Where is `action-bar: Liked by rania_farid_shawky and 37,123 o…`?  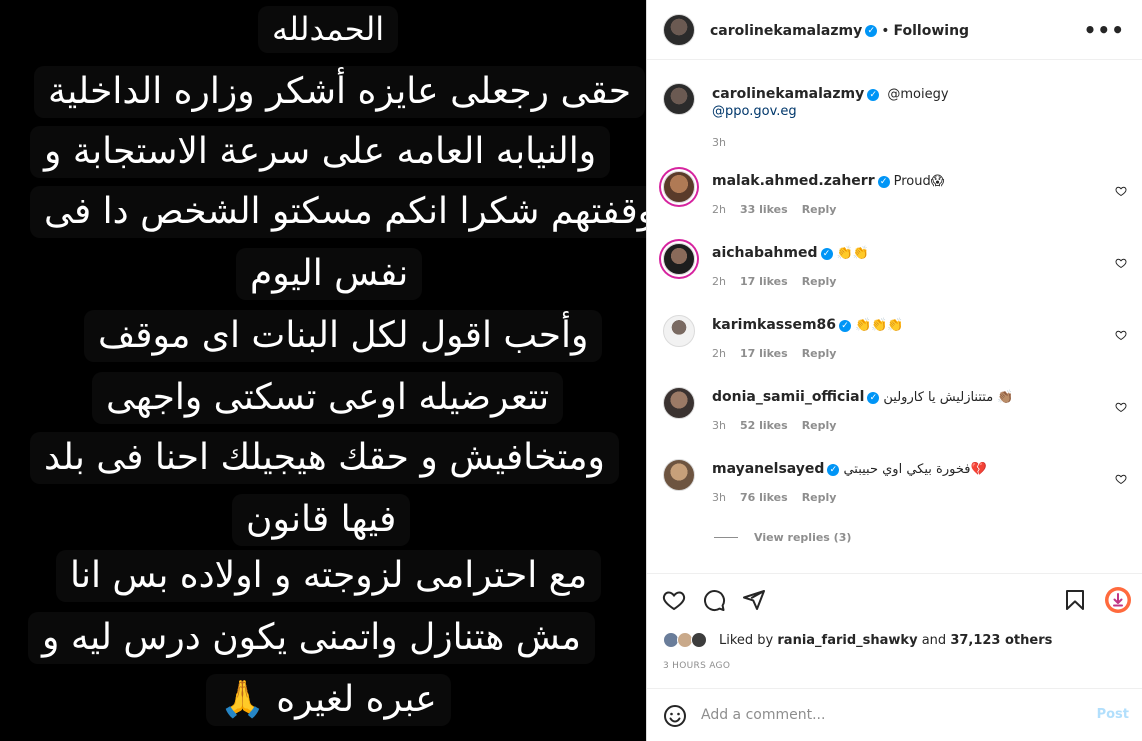 action-bar: Liked by rania_farid_shawky and 37,123 o… is located at coordinates (894, 630).